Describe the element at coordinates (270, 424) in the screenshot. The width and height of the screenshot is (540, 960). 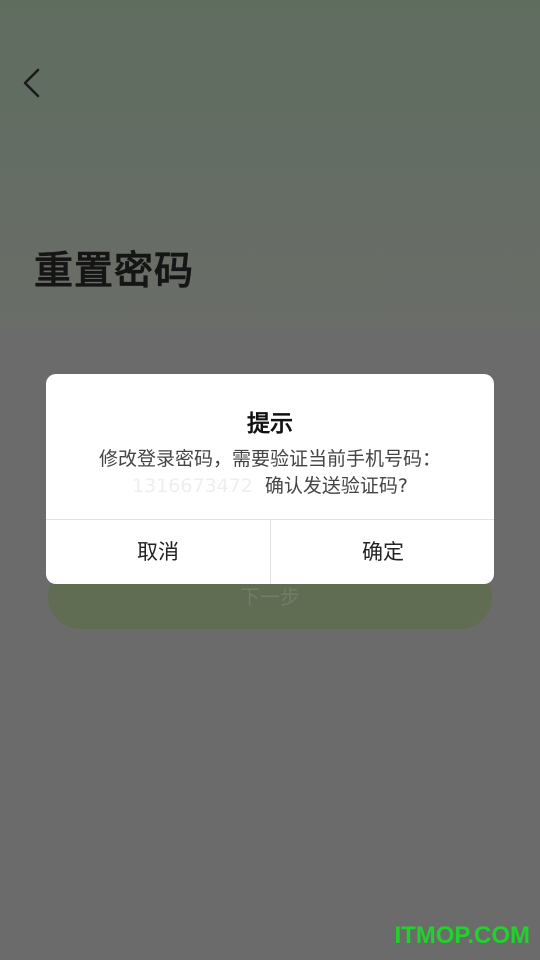
I see `dialog-title: 提示` at that location.